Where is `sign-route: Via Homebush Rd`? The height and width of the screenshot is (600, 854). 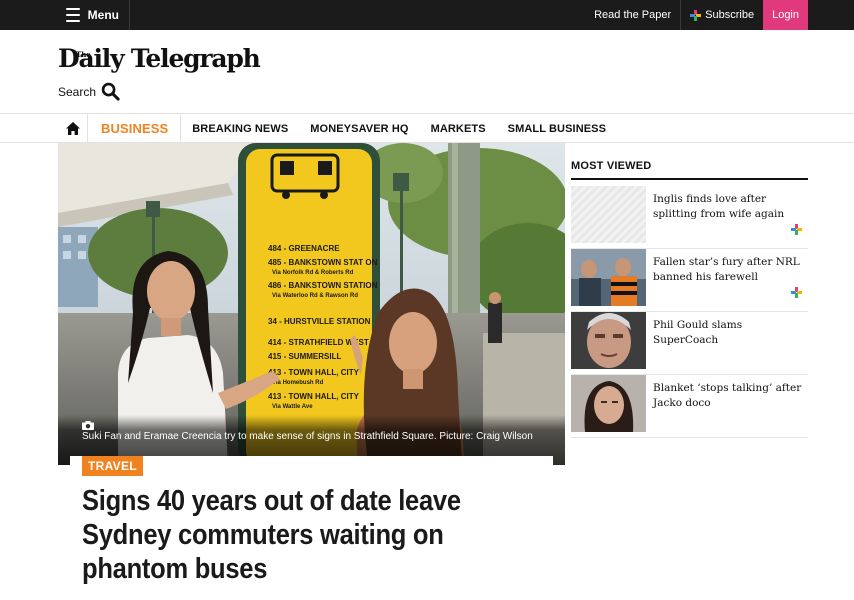
sign-route: Via Homebush Rd is located at coordinates (298, 383).